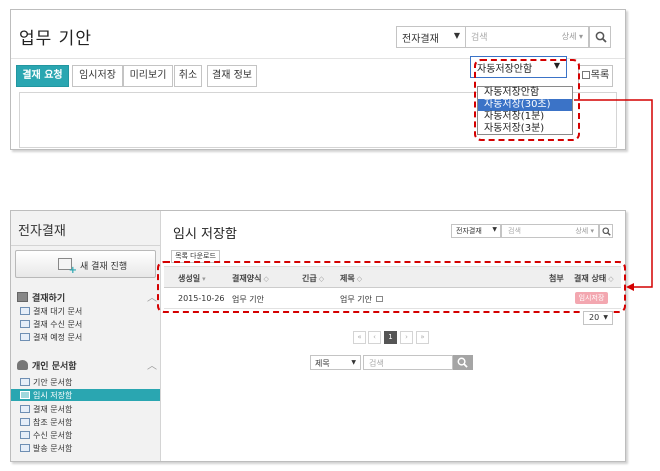 This screenshot has width=660, height=471. Describe the element at coordinates (598, 318) in the screenshot. I see `page-size-select: 20 ▼` at that location.